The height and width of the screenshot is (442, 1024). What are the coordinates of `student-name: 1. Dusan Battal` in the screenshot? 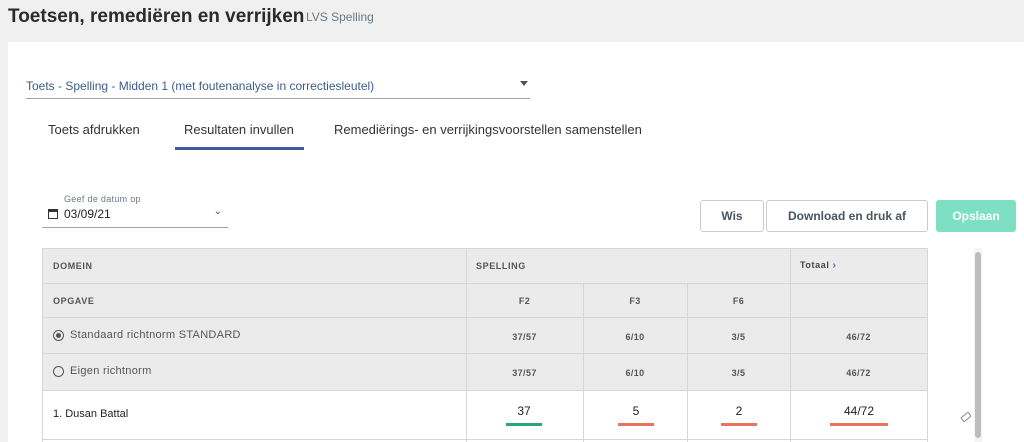 It's located at (91, 414).